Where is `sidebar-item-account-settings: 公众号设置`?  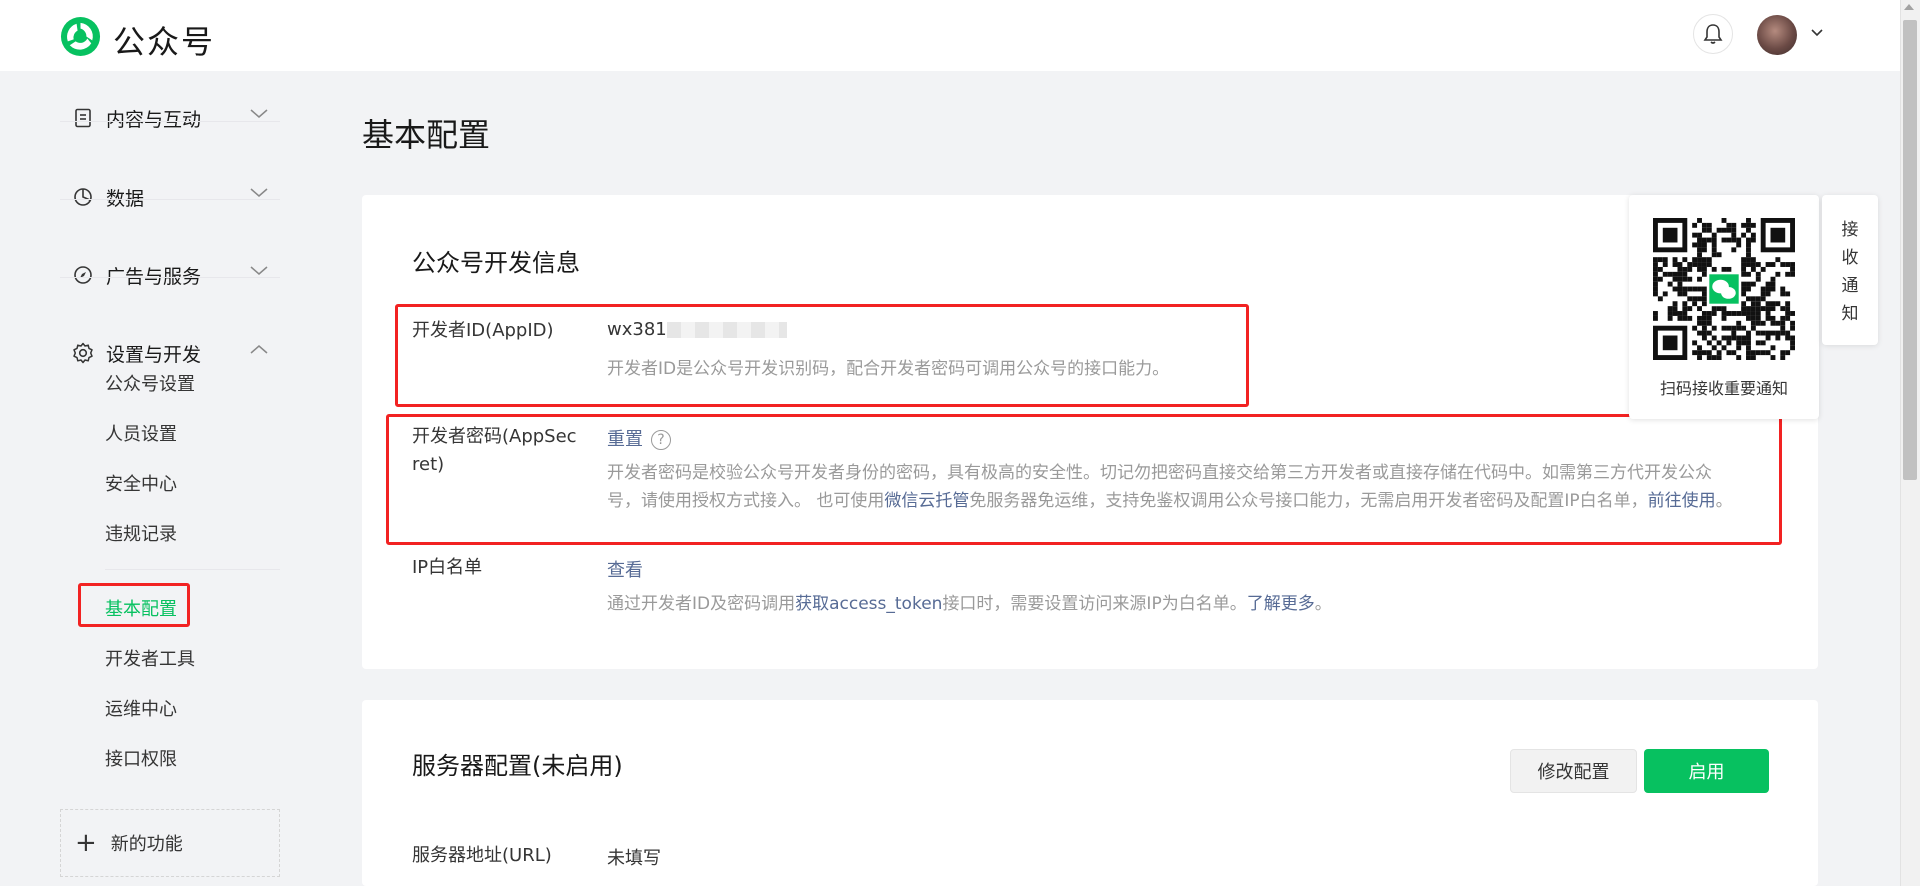
sidebar-item-account-settings: 公众号设置 is located at coordinates (150, 383).